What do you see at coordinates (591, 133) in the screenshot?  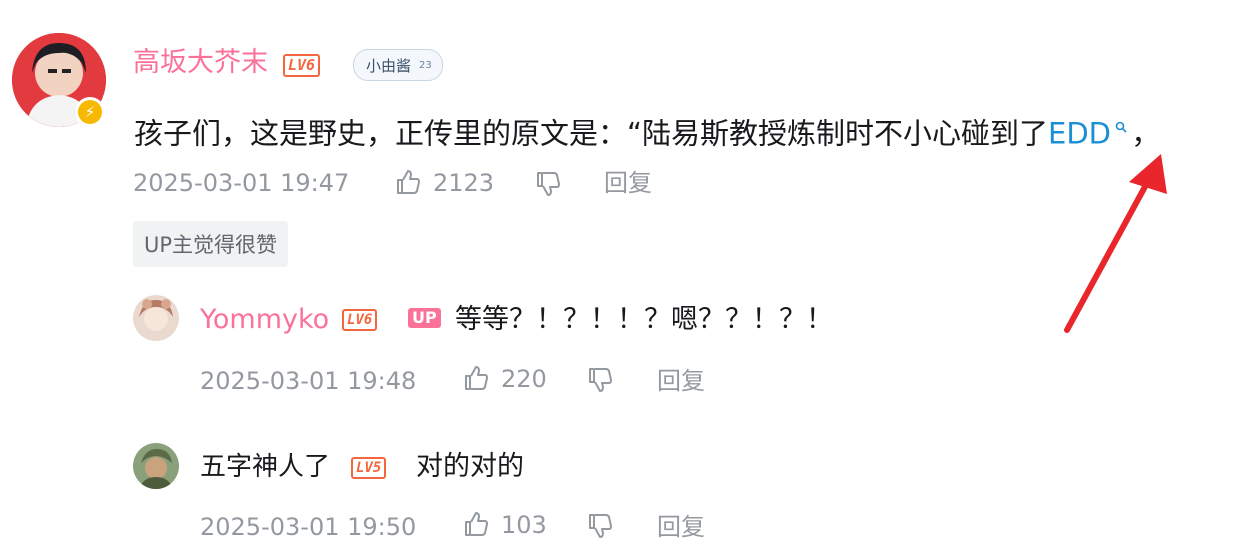 I see `comment-body: 孩子们，这是野史，正传里的原文是：“陆易斯教授炼制时不小心碰到了` at bounding box center [591, 133].